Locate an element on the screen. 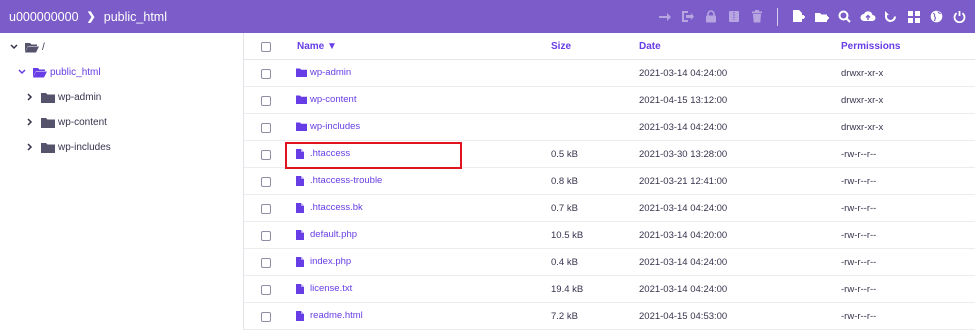  breadcrumb-user: u000000000 is located at coordinates (44, 17).